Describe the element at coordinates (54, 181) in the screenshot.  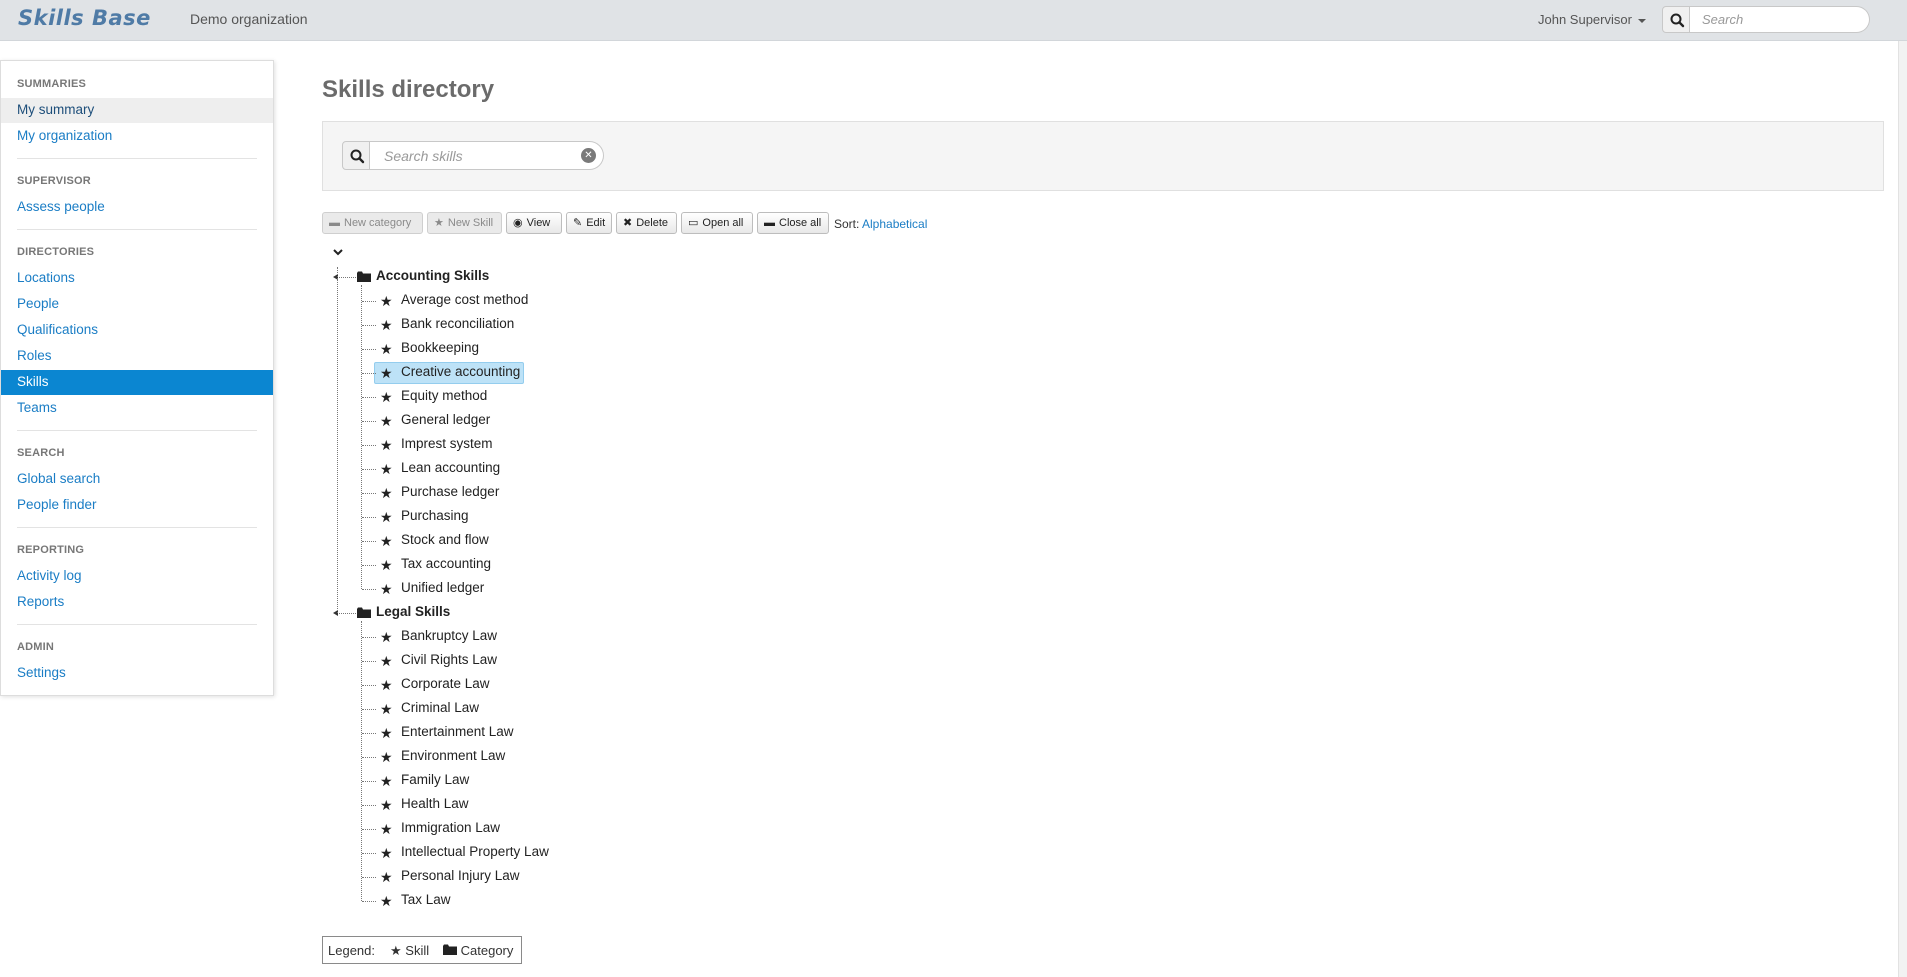
I see `sidebar-header-supervisor: SUPERVISOR` at that location.